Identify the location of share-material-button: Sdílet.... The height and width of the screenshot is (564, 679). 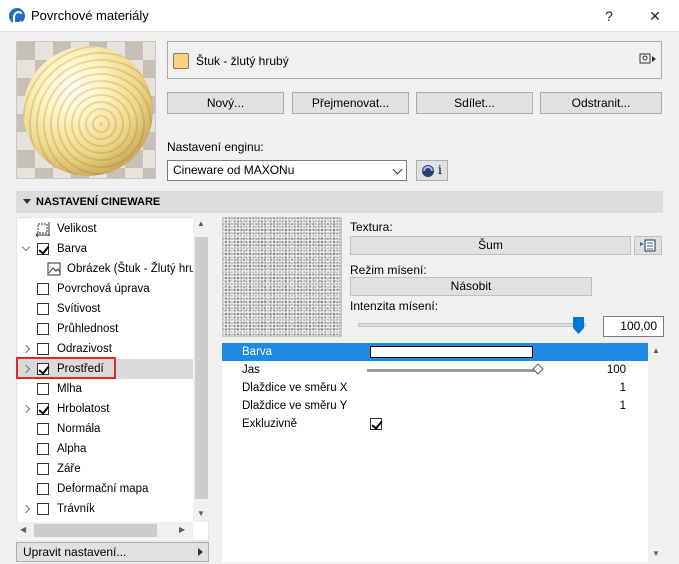
(474, 103).